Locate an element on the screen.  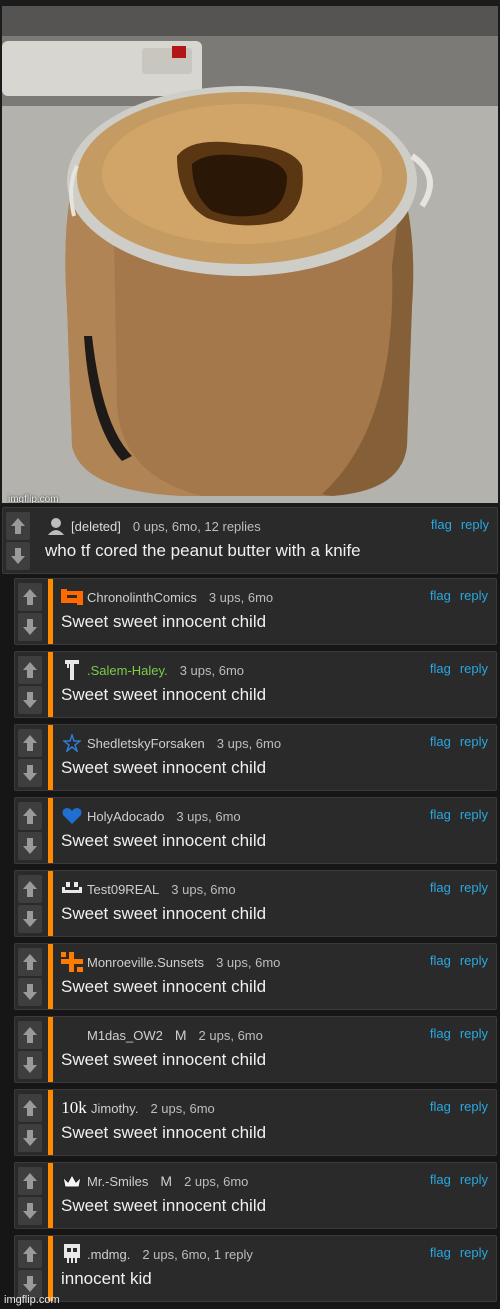
comment-username: Test09REAL is located at coordinates (123, 889).